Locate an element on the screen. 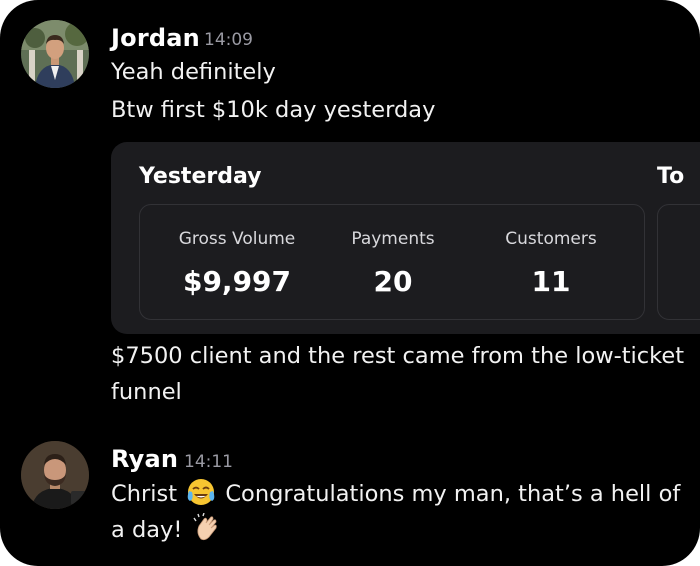 The image size is (700, 566). username: Ryan is located at coordinates (144, 459).